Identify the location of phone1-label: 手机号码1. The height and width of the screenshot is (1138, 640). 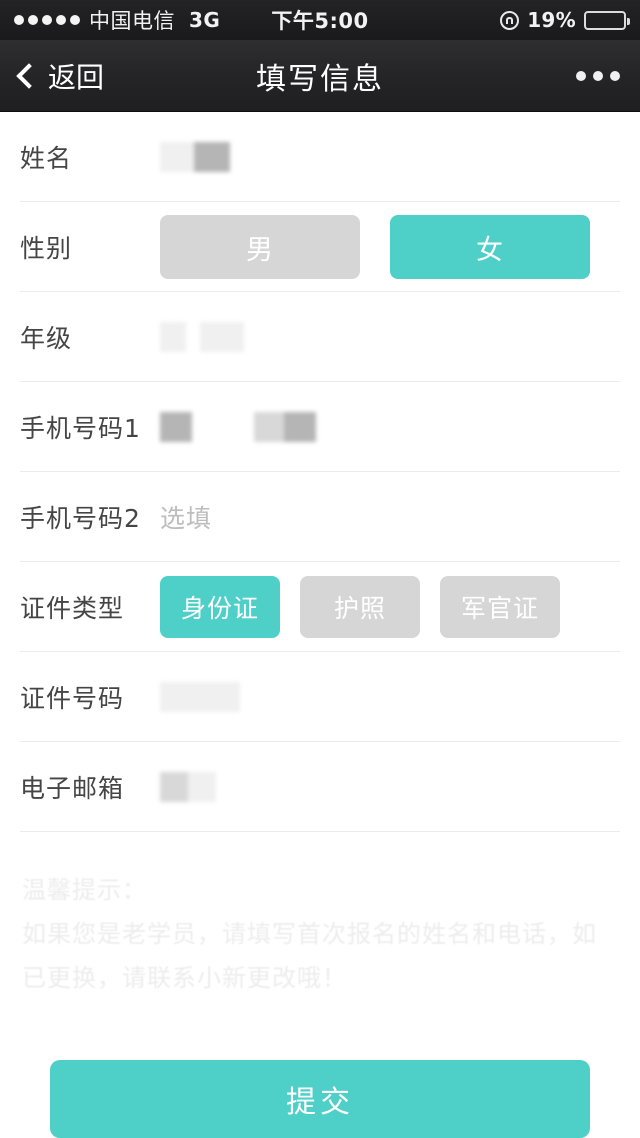
(80, 428).